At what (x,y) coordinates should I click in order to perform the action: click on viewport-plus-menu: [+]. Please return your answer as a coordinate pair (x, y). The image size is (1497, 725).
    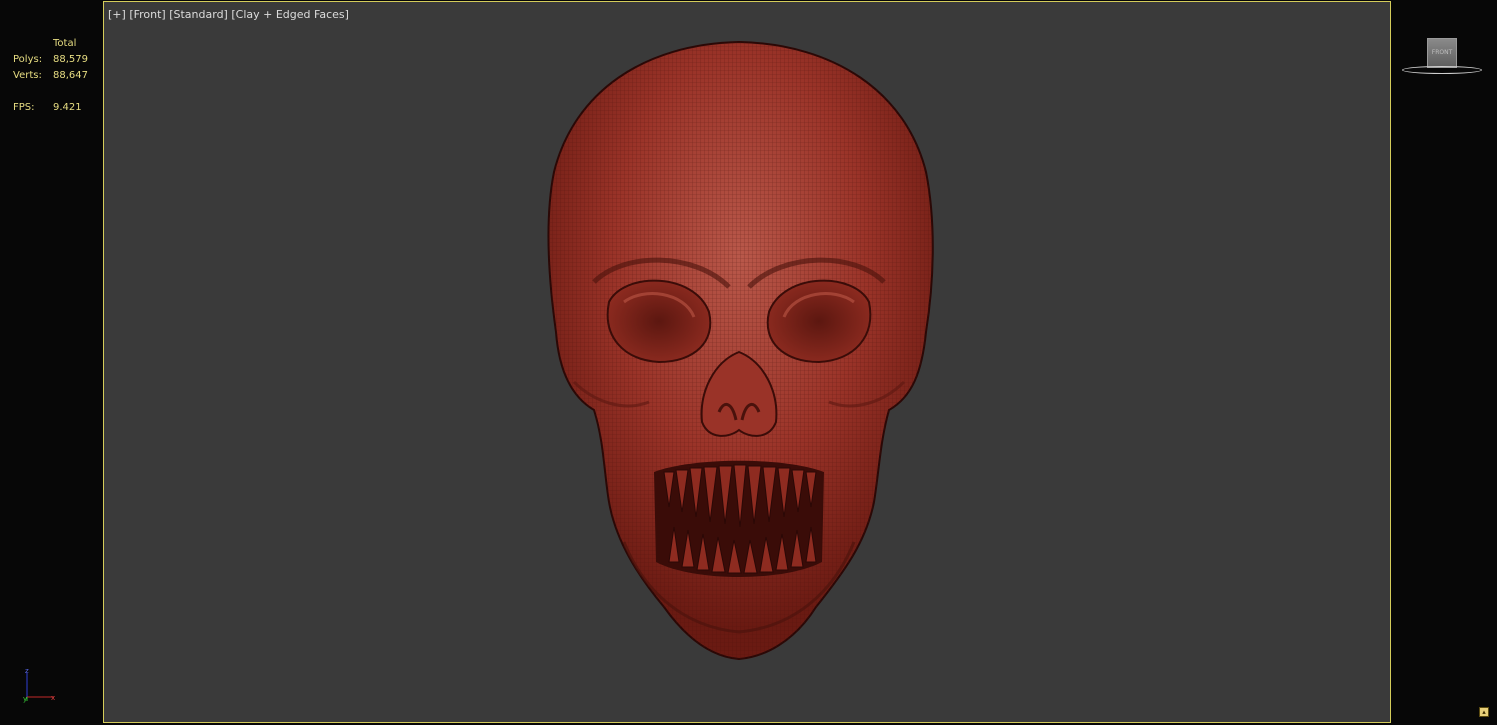
    Looking at the image, I should click on (117, 14).